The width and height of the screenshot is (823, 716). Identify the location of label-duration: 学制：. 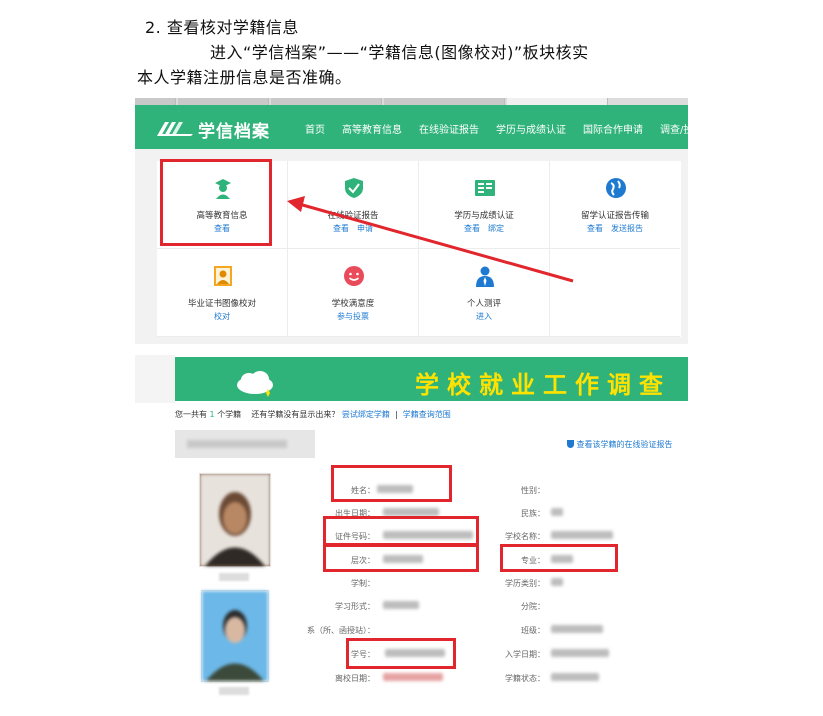
(363, 583).